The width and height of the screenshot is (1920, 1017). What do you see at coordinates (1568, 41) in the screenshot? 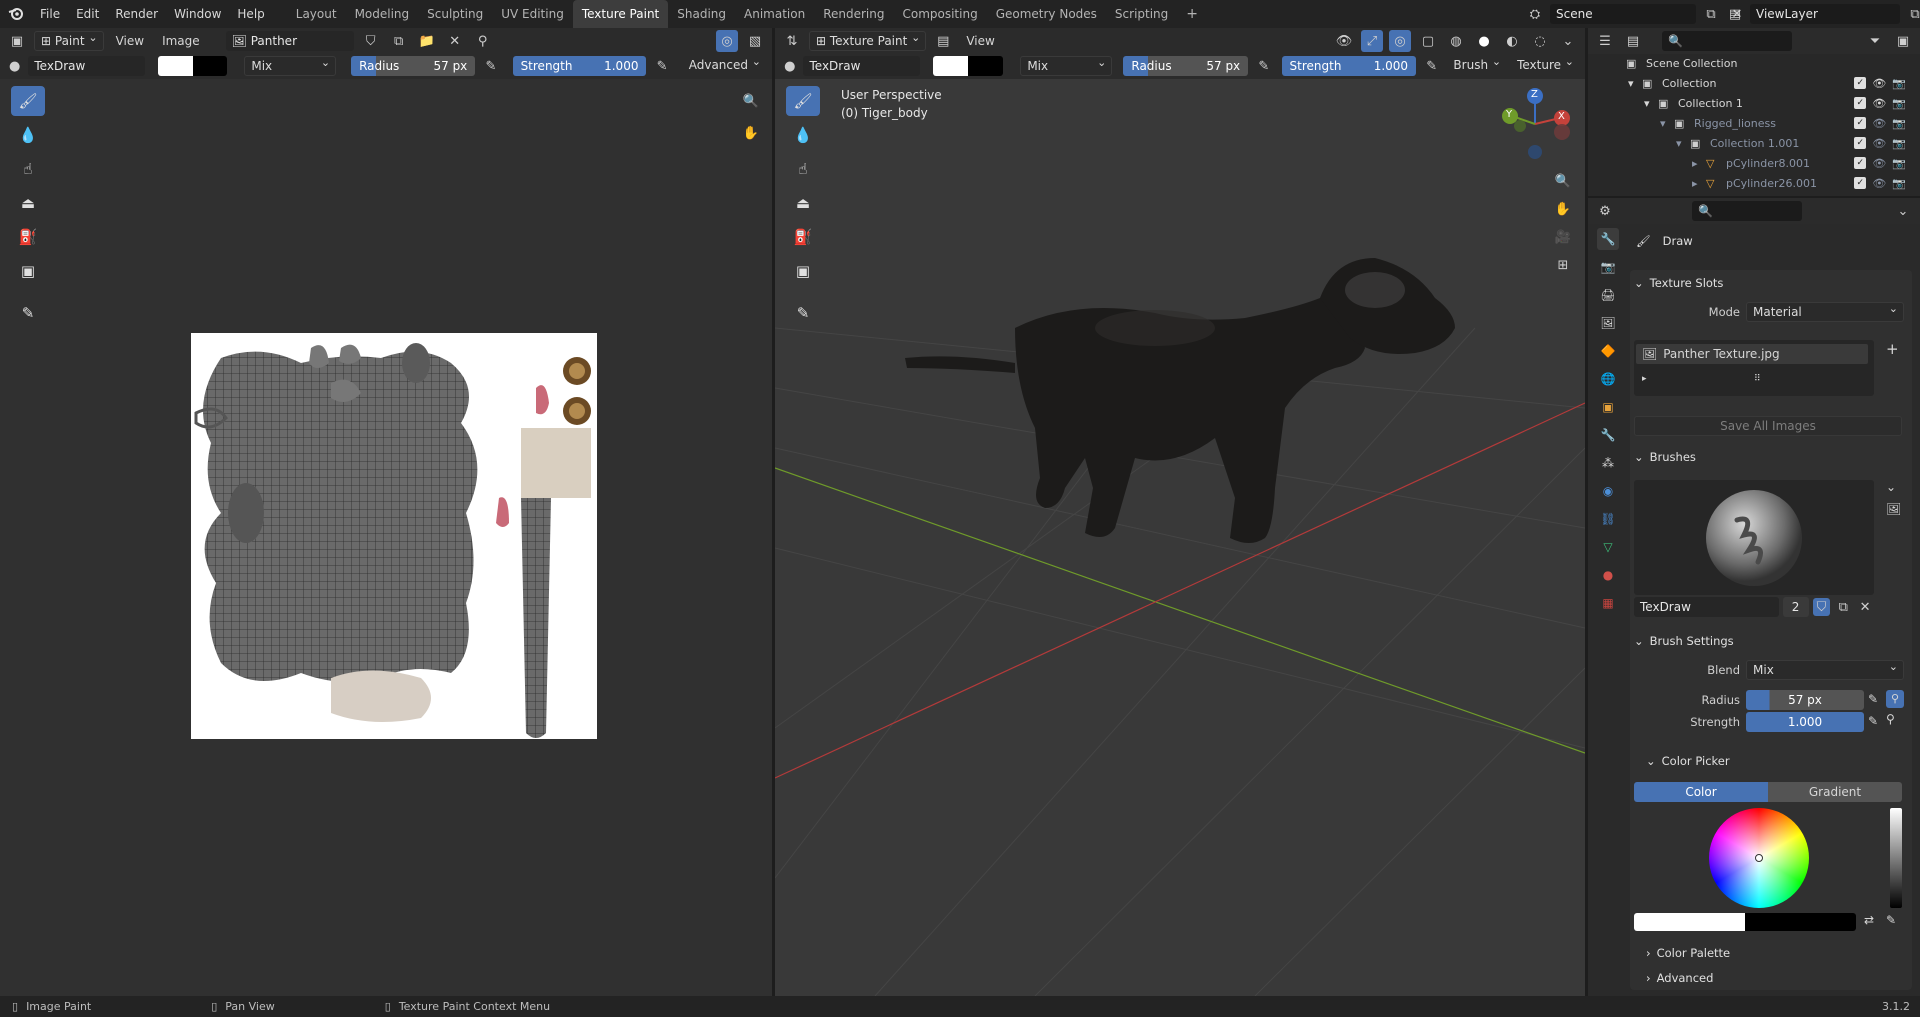
I see `shading-options-icon: ⌄` at bounding box center [1568, 41].